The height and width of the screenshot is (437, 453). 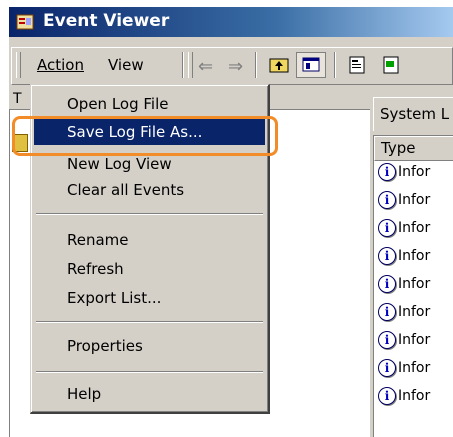 I want to click on properties-icon, so click(x=357, y=65).